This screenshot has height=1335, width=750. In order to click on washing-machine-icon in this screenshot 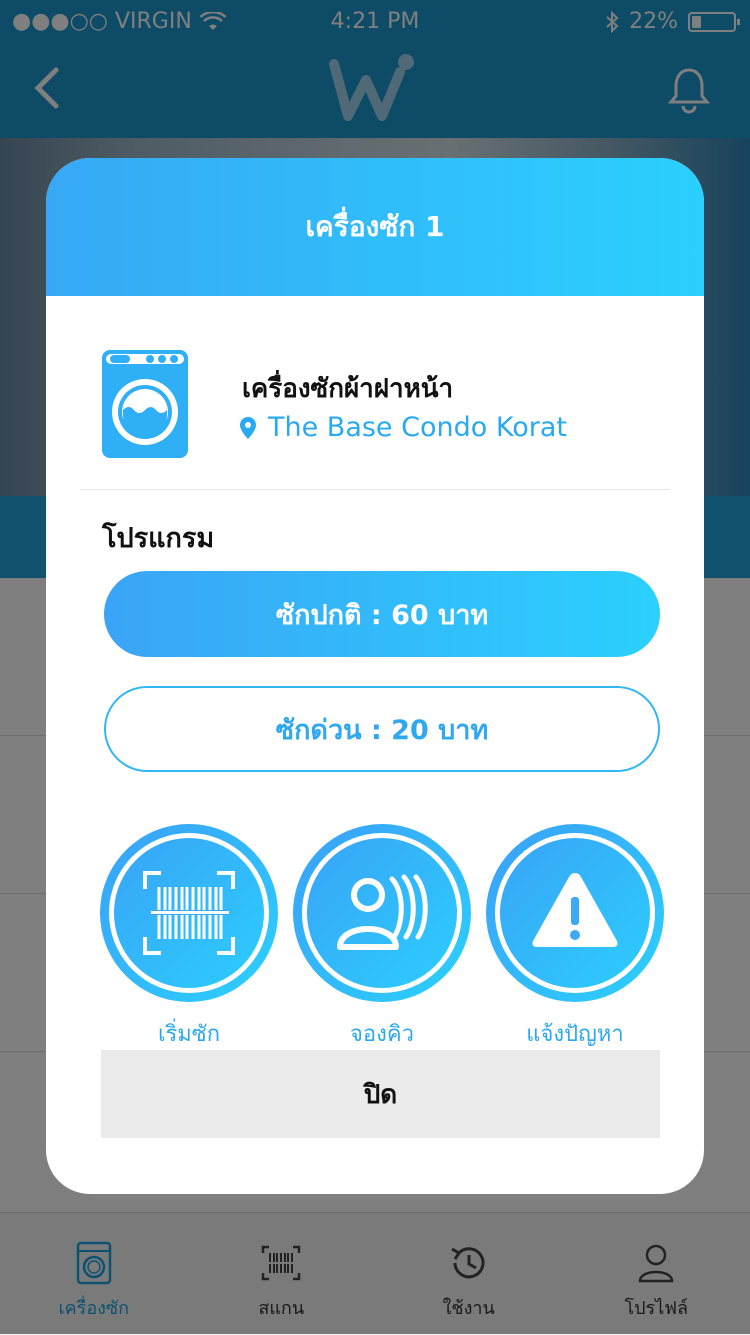, I will do `click(145, 404)`.